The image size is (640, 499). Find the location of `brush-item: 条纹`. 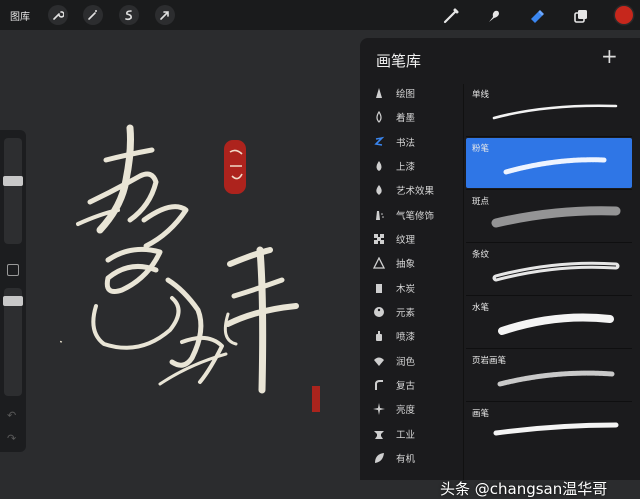

brush-item: 条纹 is located at coordinates (549, 269).